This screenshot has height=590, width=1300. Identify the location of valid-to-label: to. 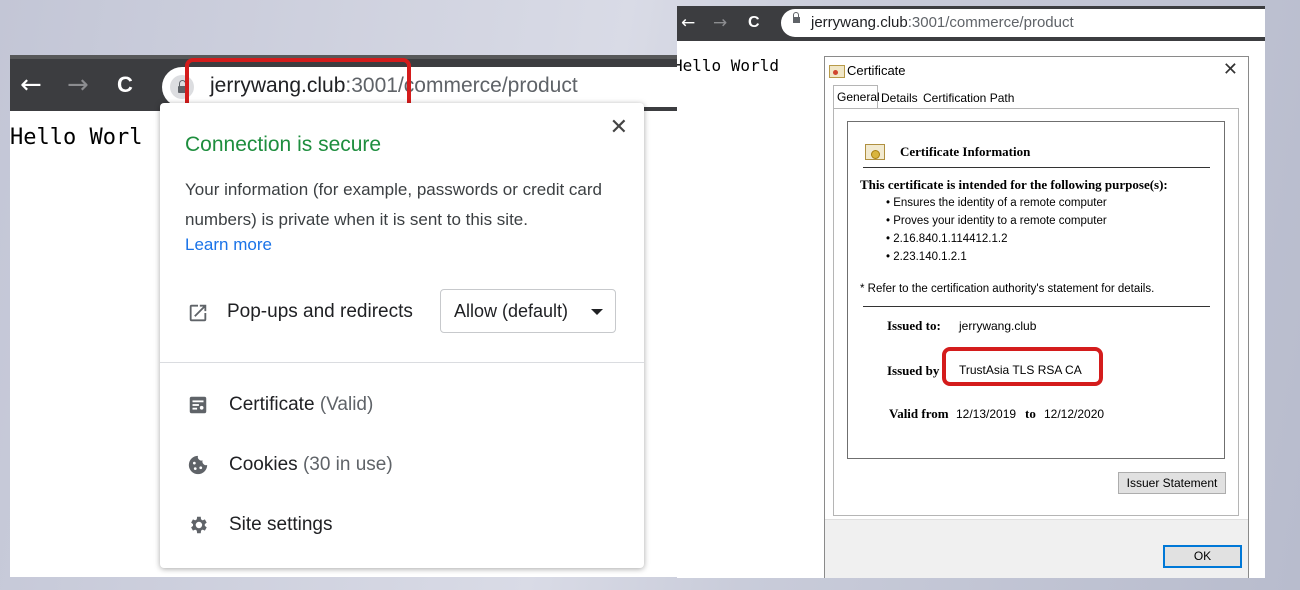
(1030, 413).